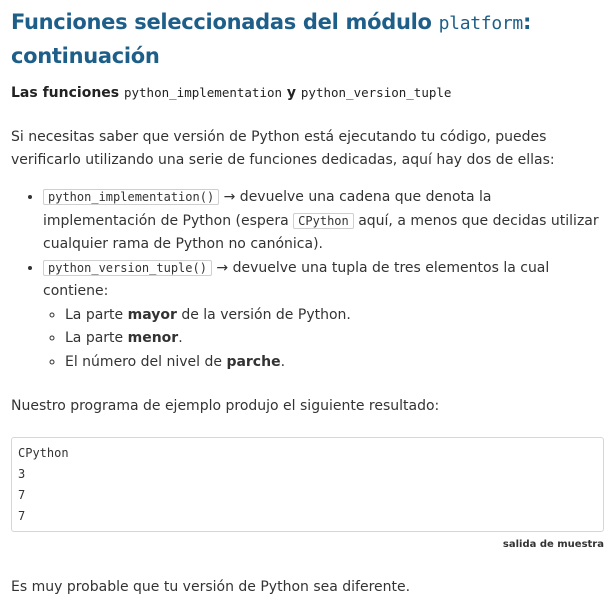  What do you see at coordinates (85, 56) in the screenshot?
I see `page-title-line2: continuación` at bounding box center [85, 56].